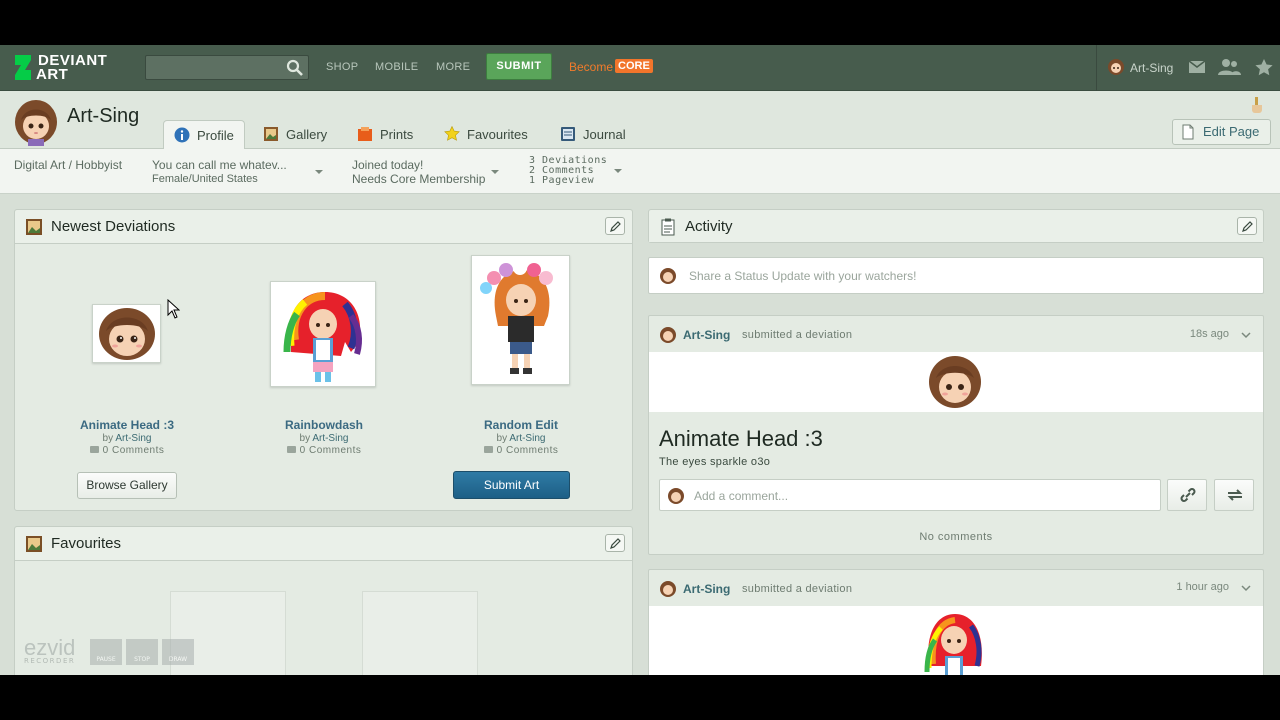 Image resolution: width=1280 pixels, height=720 pixels. Describe the element at coordinates (86, 543) in the screenshot. I see `panel-title: Favourites` at that location.